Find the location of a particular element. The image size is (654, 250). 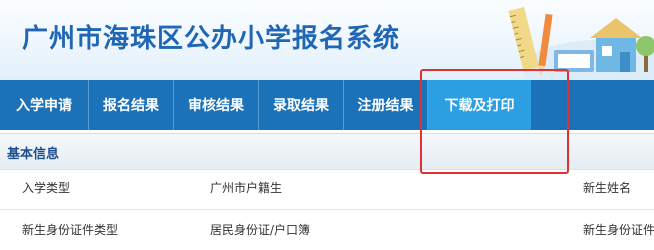

nav-item-download-print: 下载及打印 is located at coordinates (479, 105).